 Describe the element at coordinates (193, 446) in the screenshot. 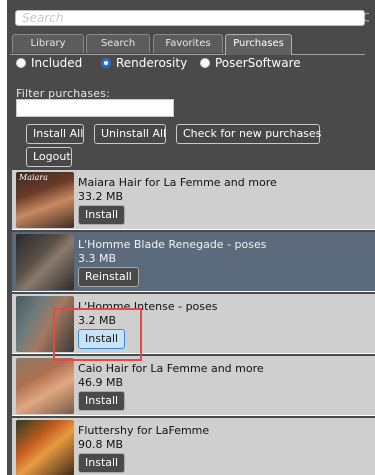

I see `list-item: Fluttershy for LaFemme 90.8 MB Install` at that location.